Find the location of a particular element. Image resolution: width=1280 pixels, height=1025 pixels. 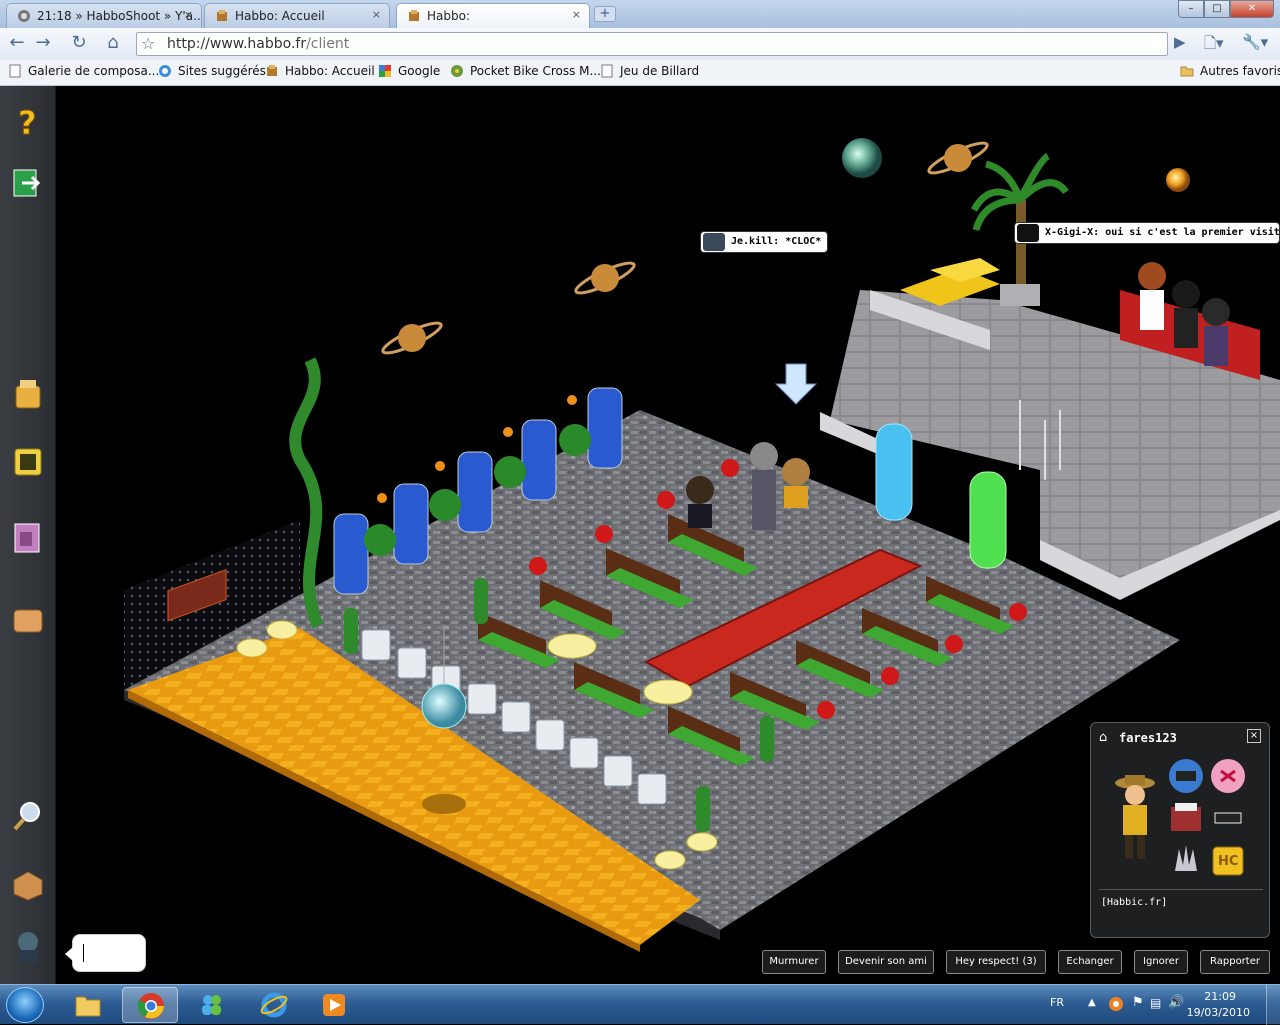

taskbar-explorer is located at coordinates (88, 1005).